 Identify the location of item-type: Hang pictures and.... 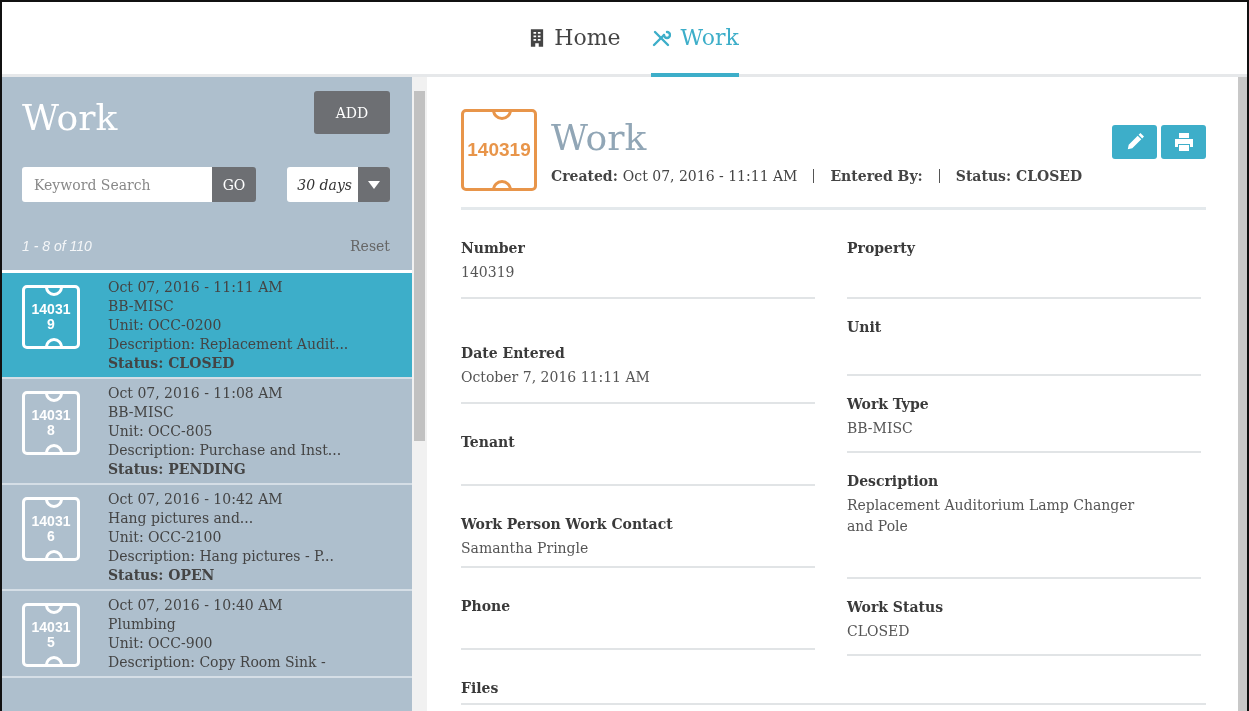
(181, 518).